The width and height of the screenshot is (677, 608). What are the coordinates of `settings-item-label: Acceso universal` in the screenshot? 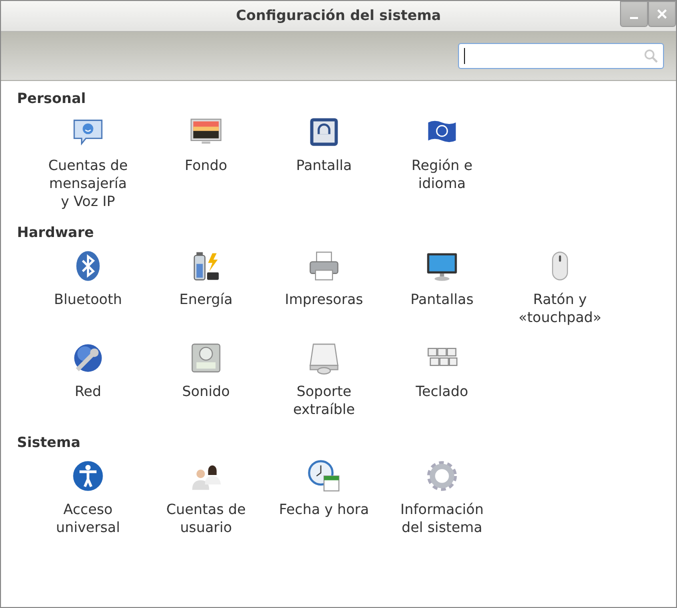 It's located at (88, 519).